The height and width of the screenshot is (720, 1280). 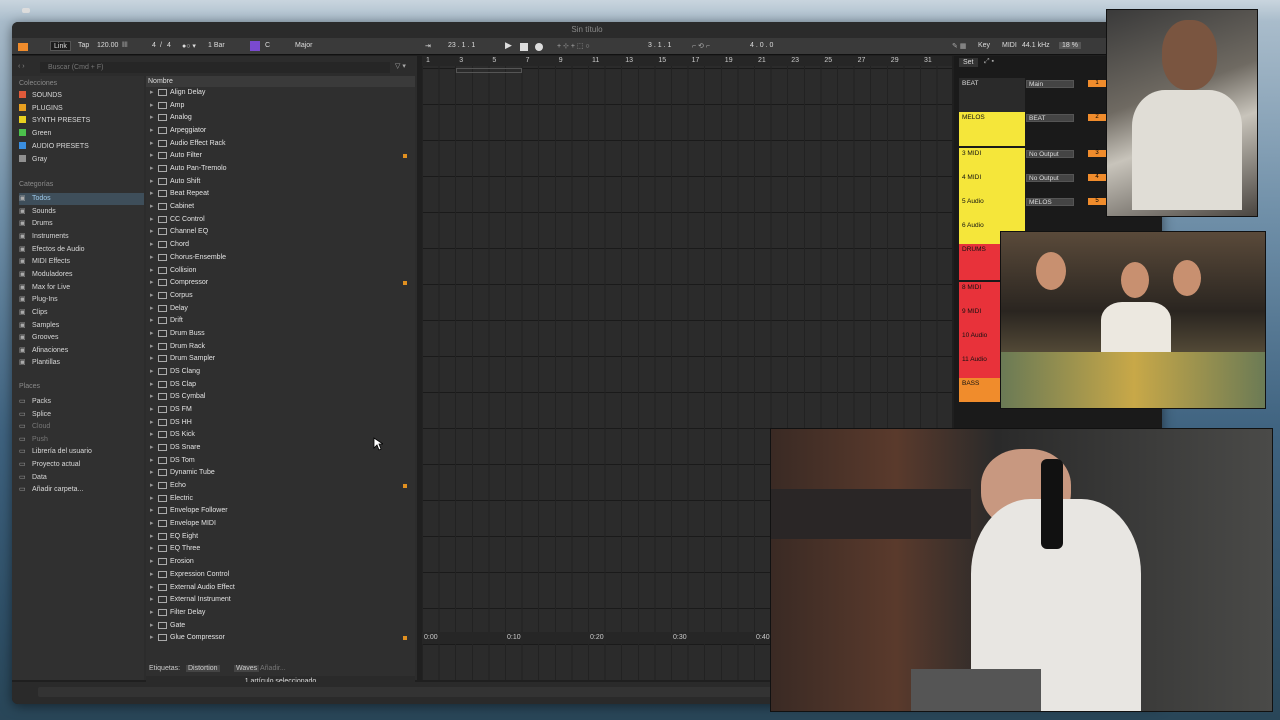 What do you see at coordinates (81, 262) in the screenshot?
I see `category-item: ▣ MIDI Effects` at bounding box center [81, 262].